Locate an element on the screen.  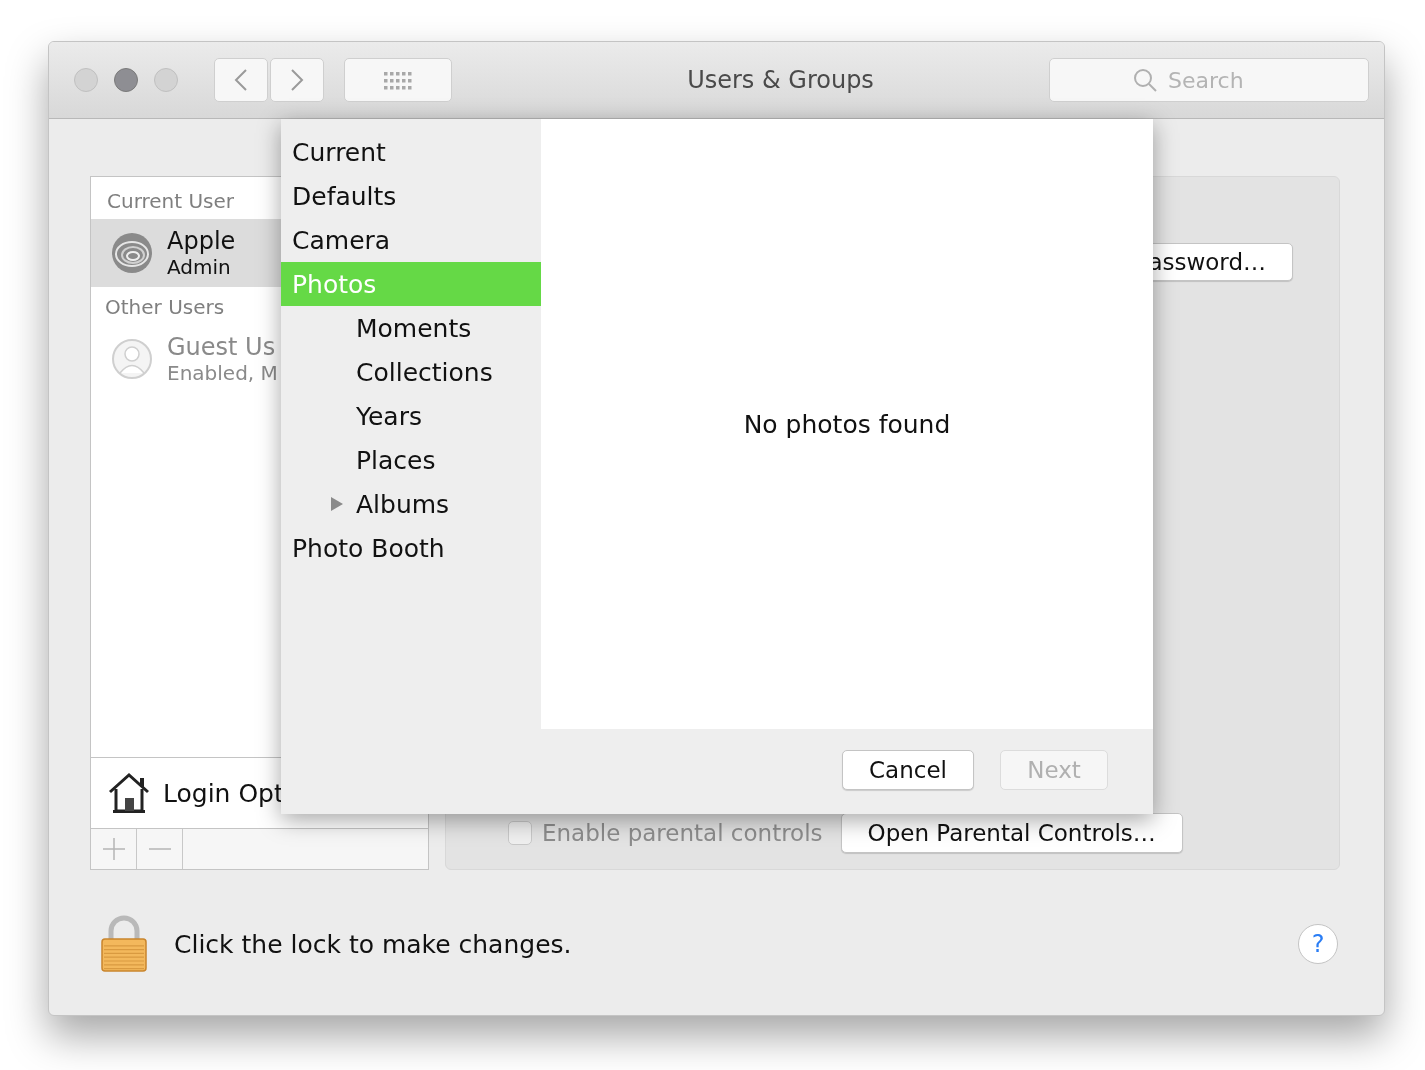
empty-message: No photos found is located at coordinates (847, 424).